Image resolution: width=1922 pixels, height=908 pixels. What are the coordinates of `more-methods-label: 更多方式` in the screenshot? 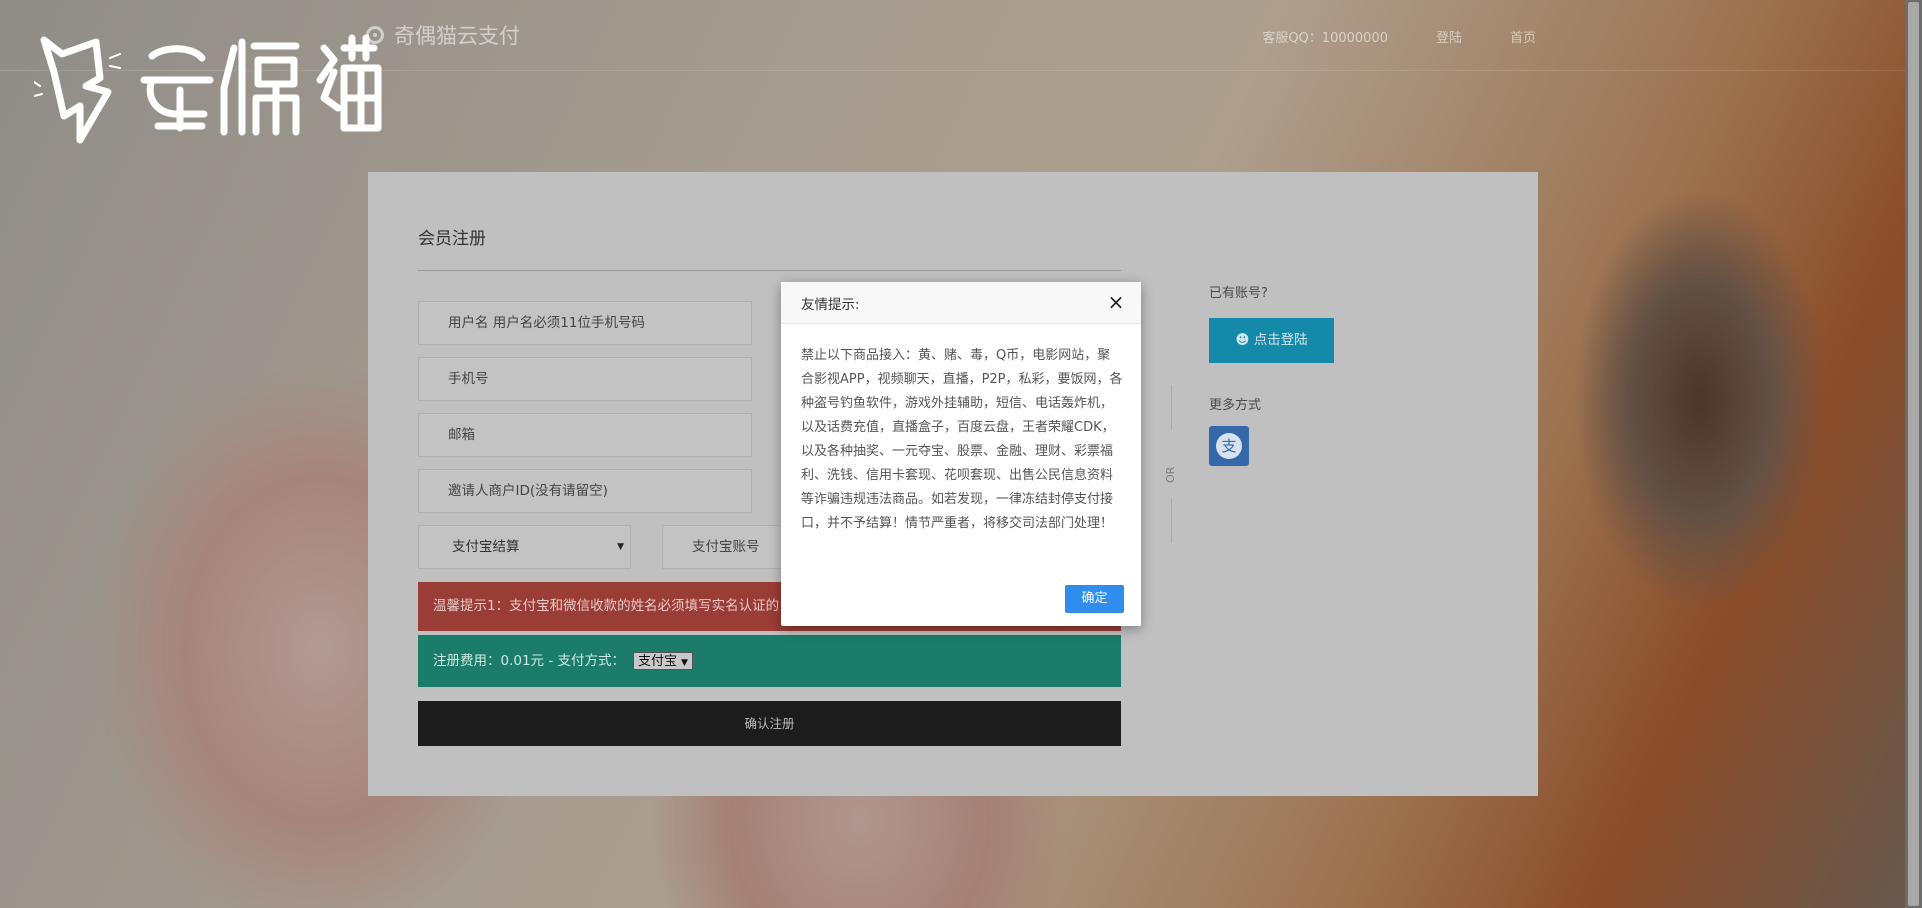 It's located at (1235, 405).